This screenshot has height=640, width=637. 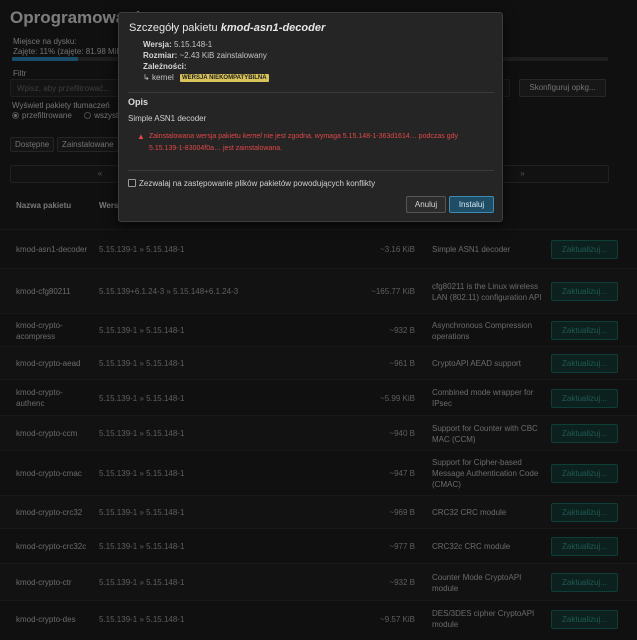 What do you see at coordinates (273, 28) in the screenshot?
I see `dialog-title-package: kmod-asn1-decoder` at bounding box center [273, 28].